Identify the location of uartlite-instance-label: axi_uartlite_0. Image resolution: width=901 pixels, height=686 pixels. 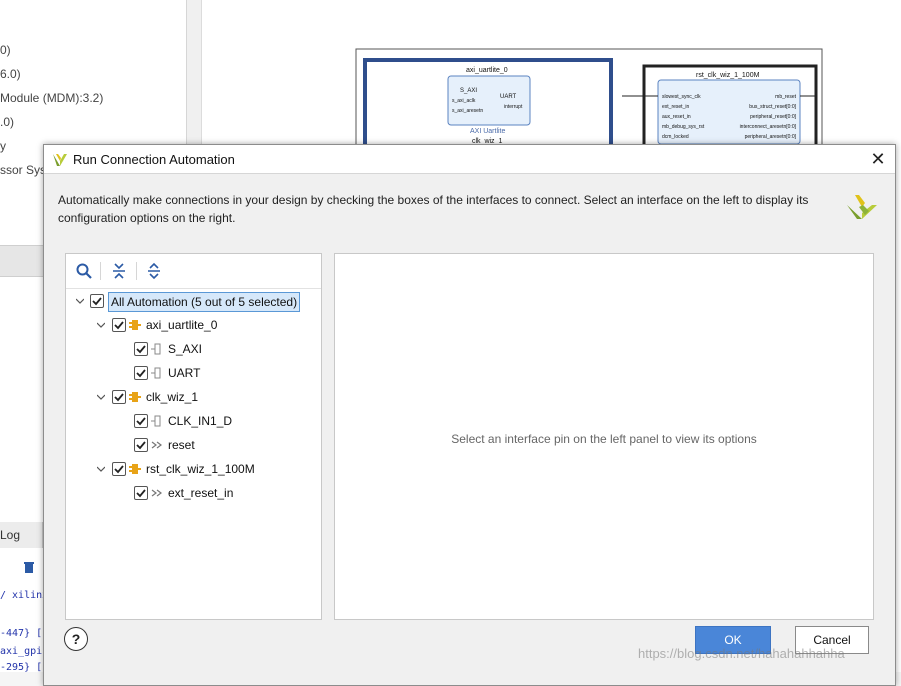
(487, 70).